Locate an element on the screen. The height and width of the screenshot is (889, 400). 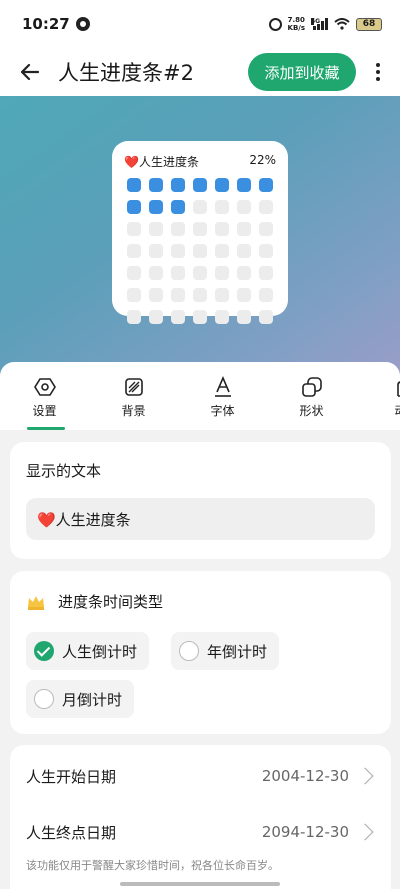
tab-font: 字体 is located at coordinates (222, 396).